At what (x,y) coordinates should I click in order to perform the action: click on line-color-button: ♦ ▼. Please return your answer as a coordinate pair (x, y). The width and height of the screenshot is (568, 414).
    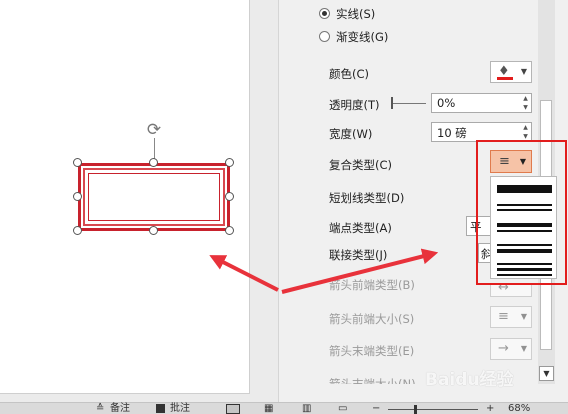
    Looking at the image, I should click on (511, 72).